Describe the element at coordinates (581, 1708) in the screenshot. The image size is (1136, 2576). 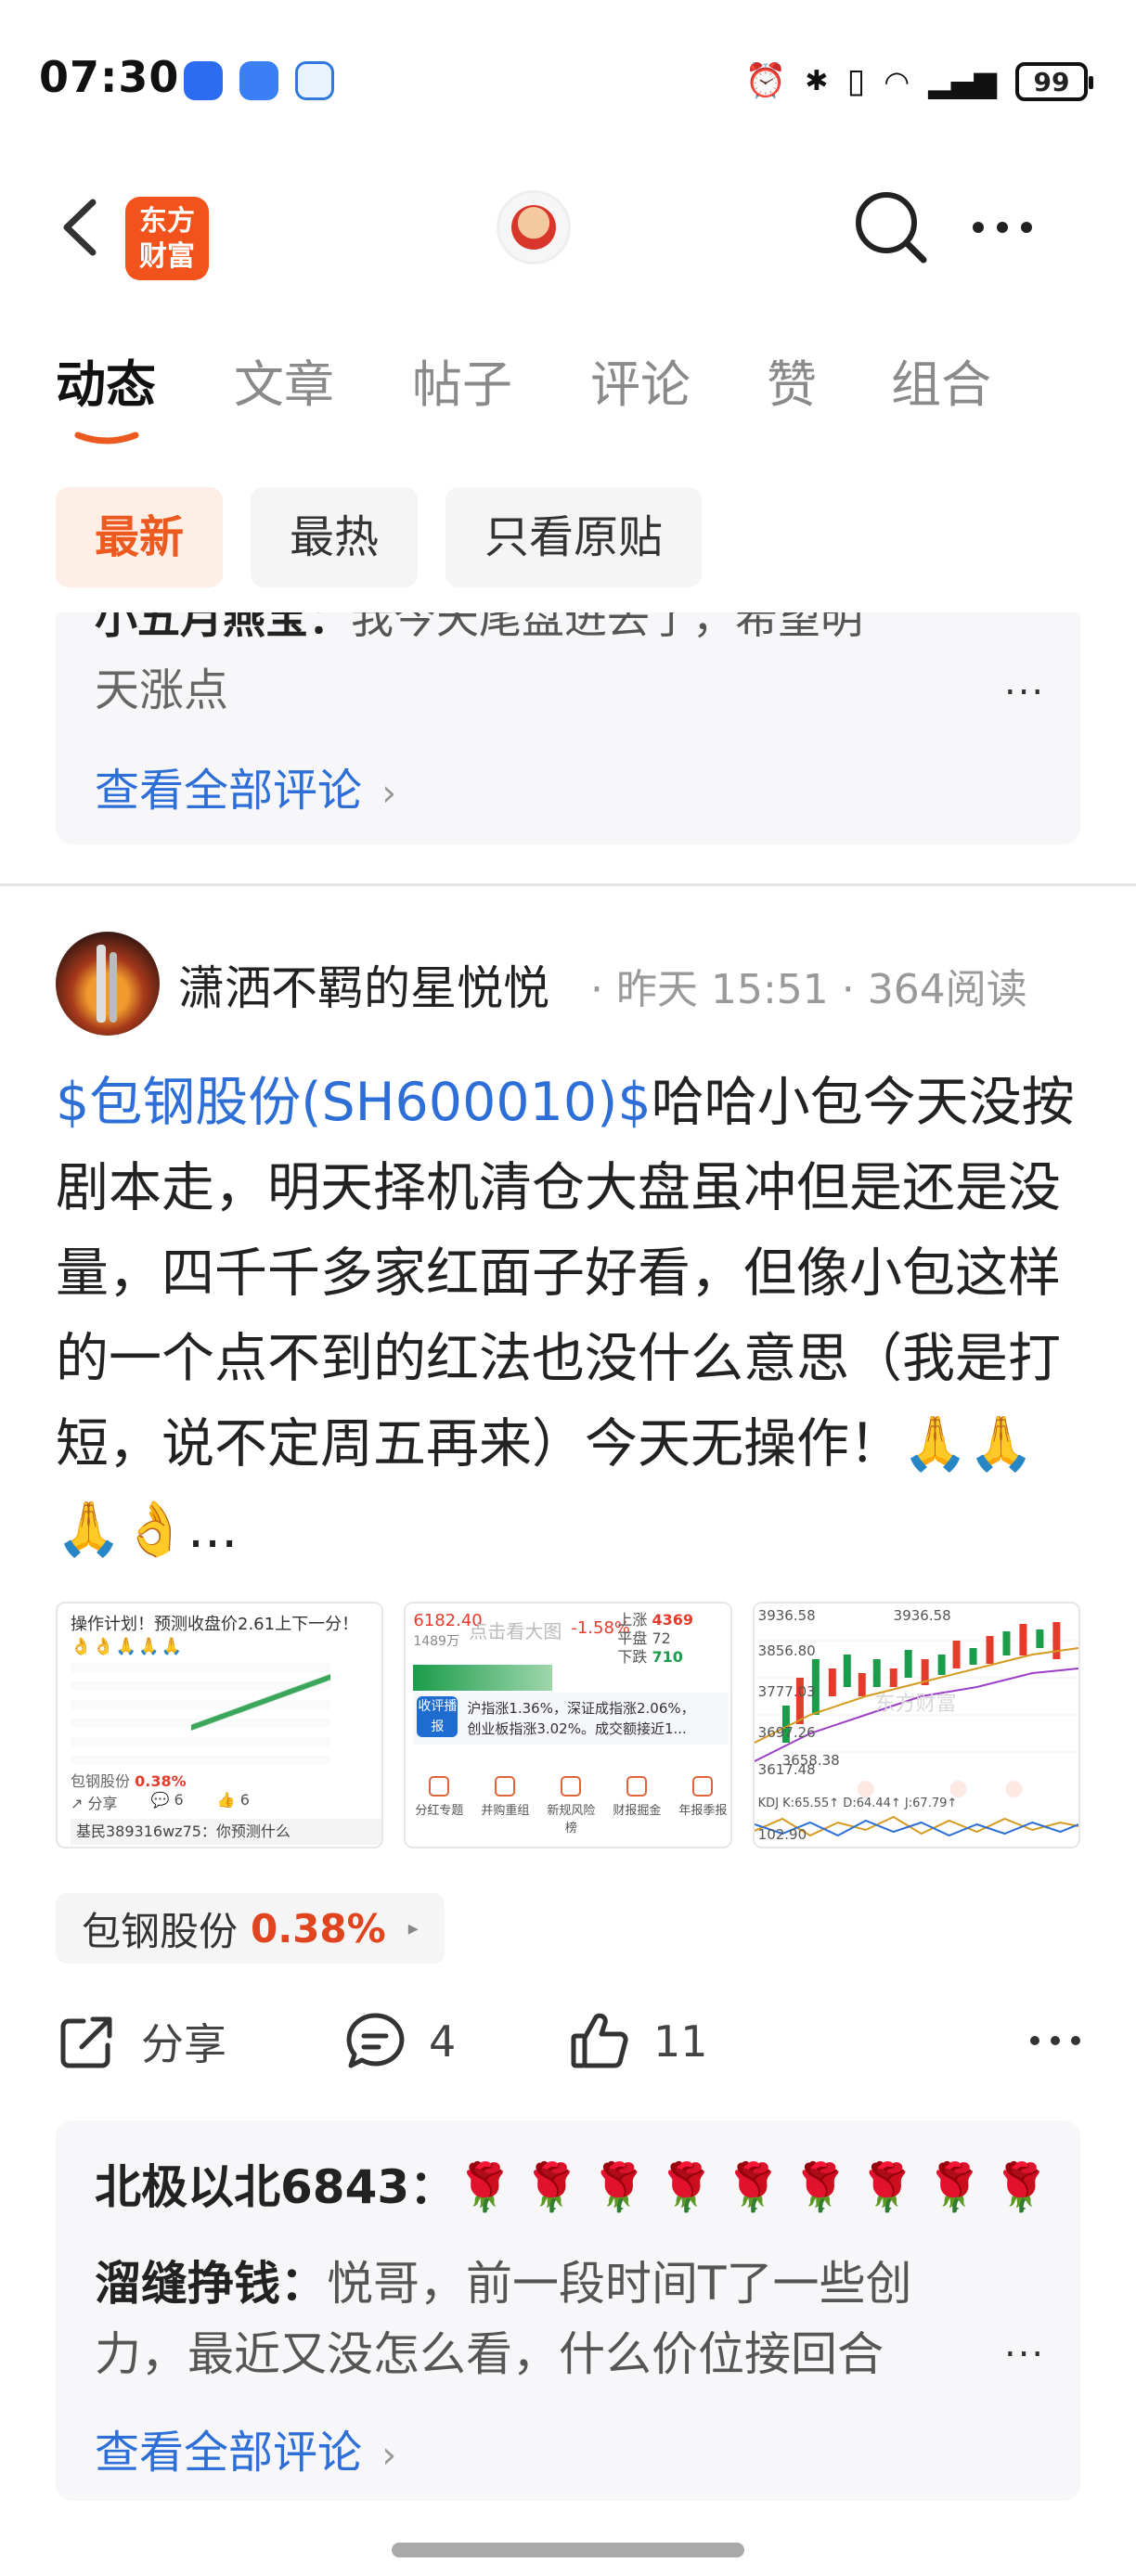
I see `news-line1: 沪指涨1.36%，深证成指涨2.06%，` at that location.